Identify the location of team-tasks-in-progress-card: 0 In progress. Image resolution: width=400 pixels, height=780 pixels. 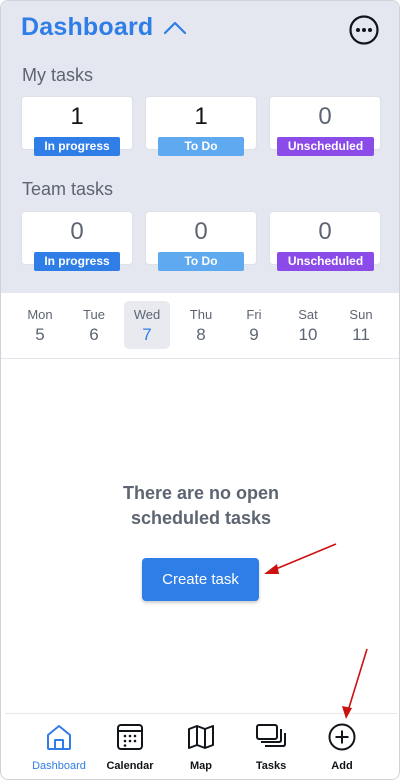
(77, 241).